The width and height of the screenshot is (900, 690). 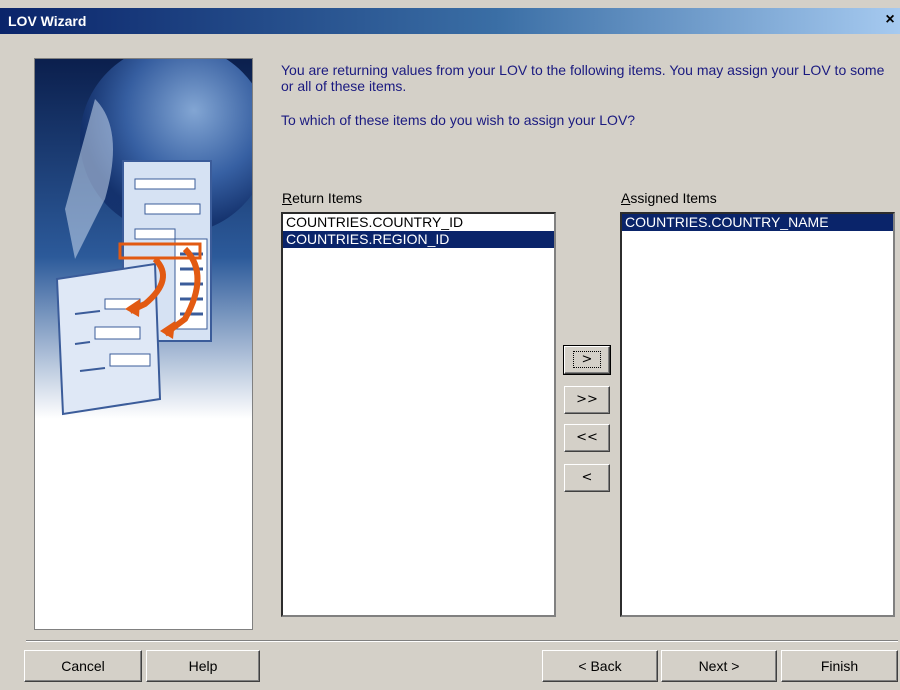 What do you see at coordinates (890, 20) in the screenshot?
I see `close-icon: ×` at bounding box center [890, 20].